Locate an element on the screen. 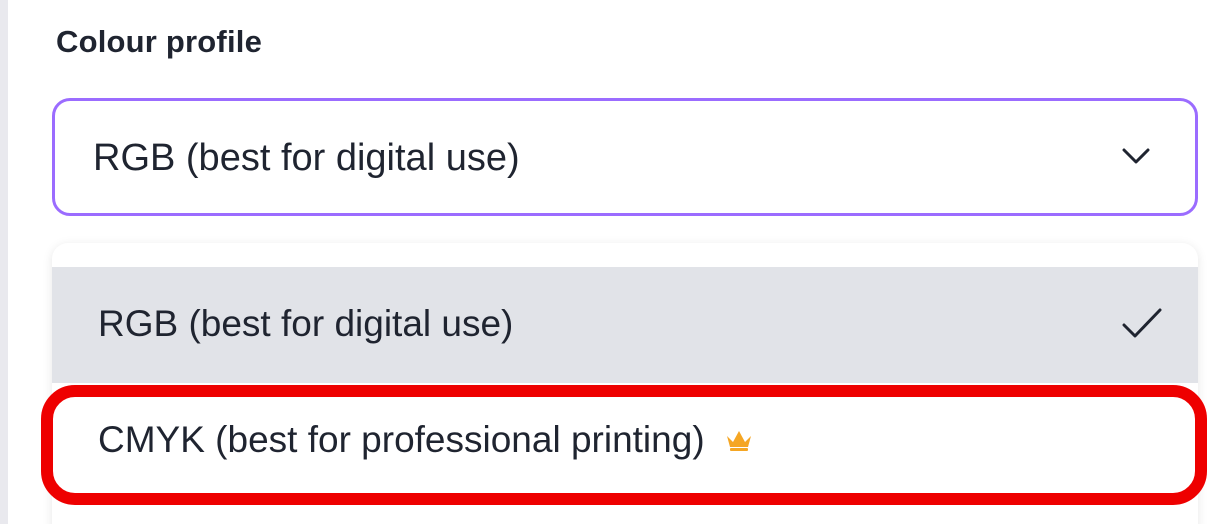 This screenshot has width=1229, height=524. colour-profile-label: Colour profile is located at coordinates (159, 41).